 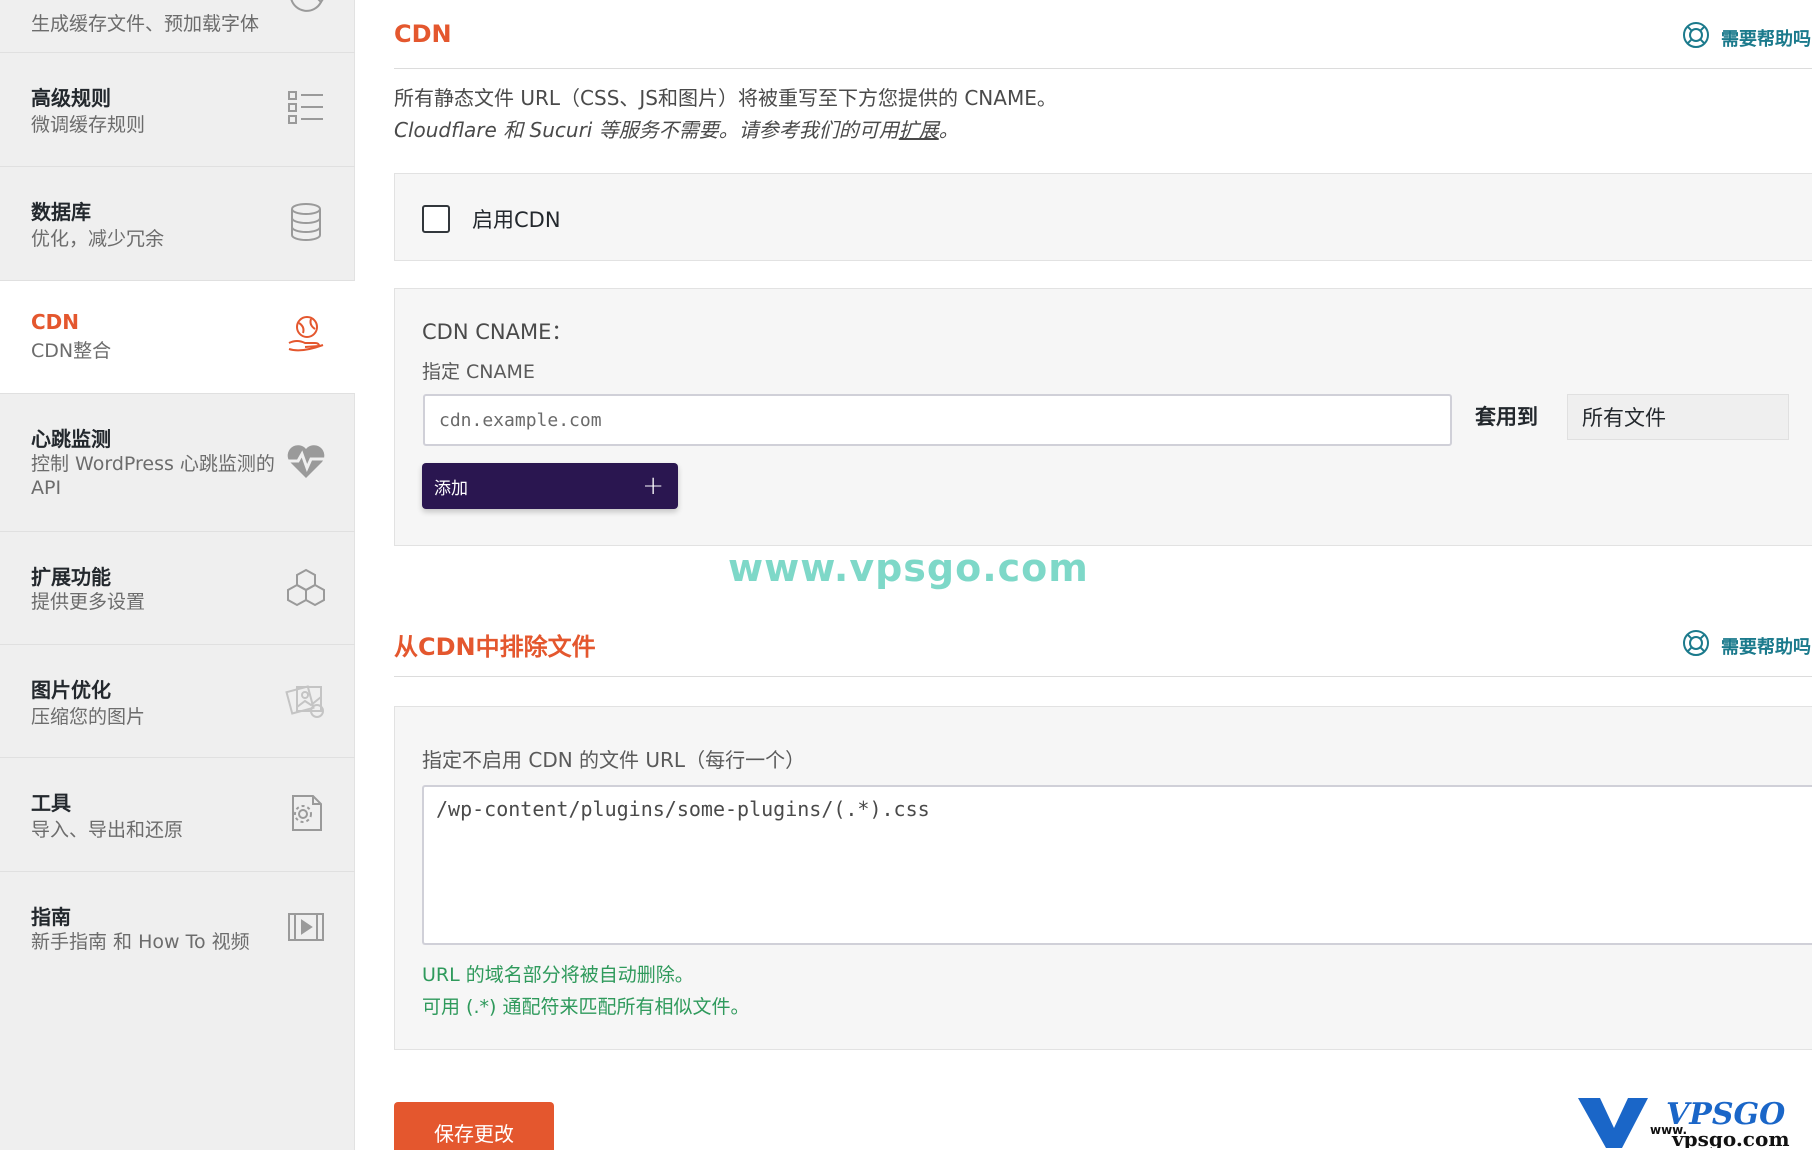 I want to click on sidebar-item-title: 指南, so click(x=51, y=917).